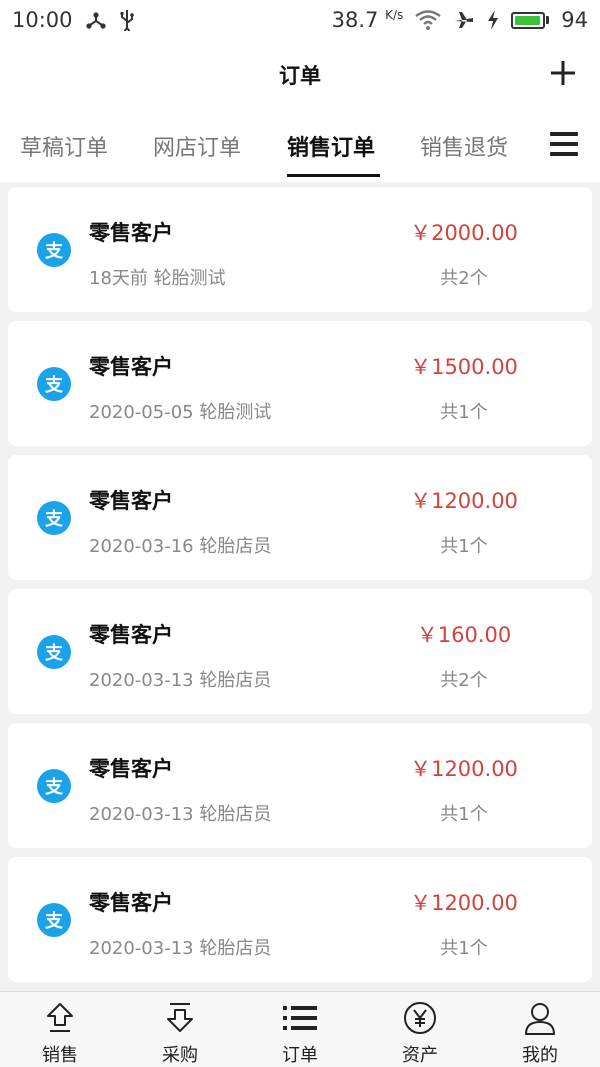 The width and height of the screenshot is (600, 1067). Describe the element at coordinates (127, 20) in the screenshot. I see `usb-icon` at that location.